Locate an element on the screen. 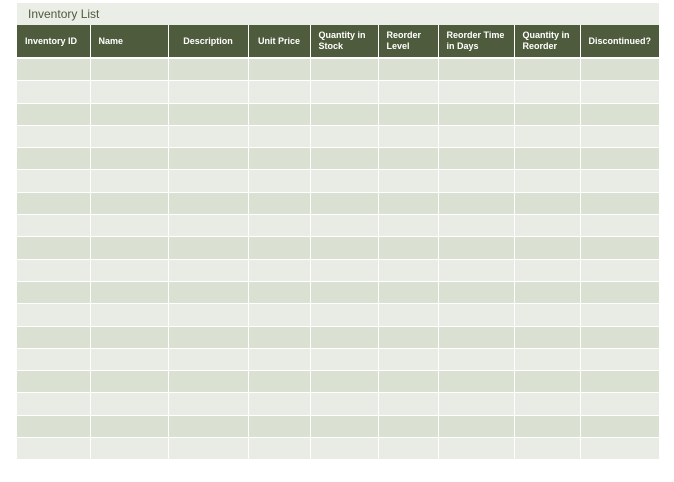 Image resolution: width=674 pixels, height=482 pixels. header-discontinued: Discontinued? is located at coordinates (619, 42).